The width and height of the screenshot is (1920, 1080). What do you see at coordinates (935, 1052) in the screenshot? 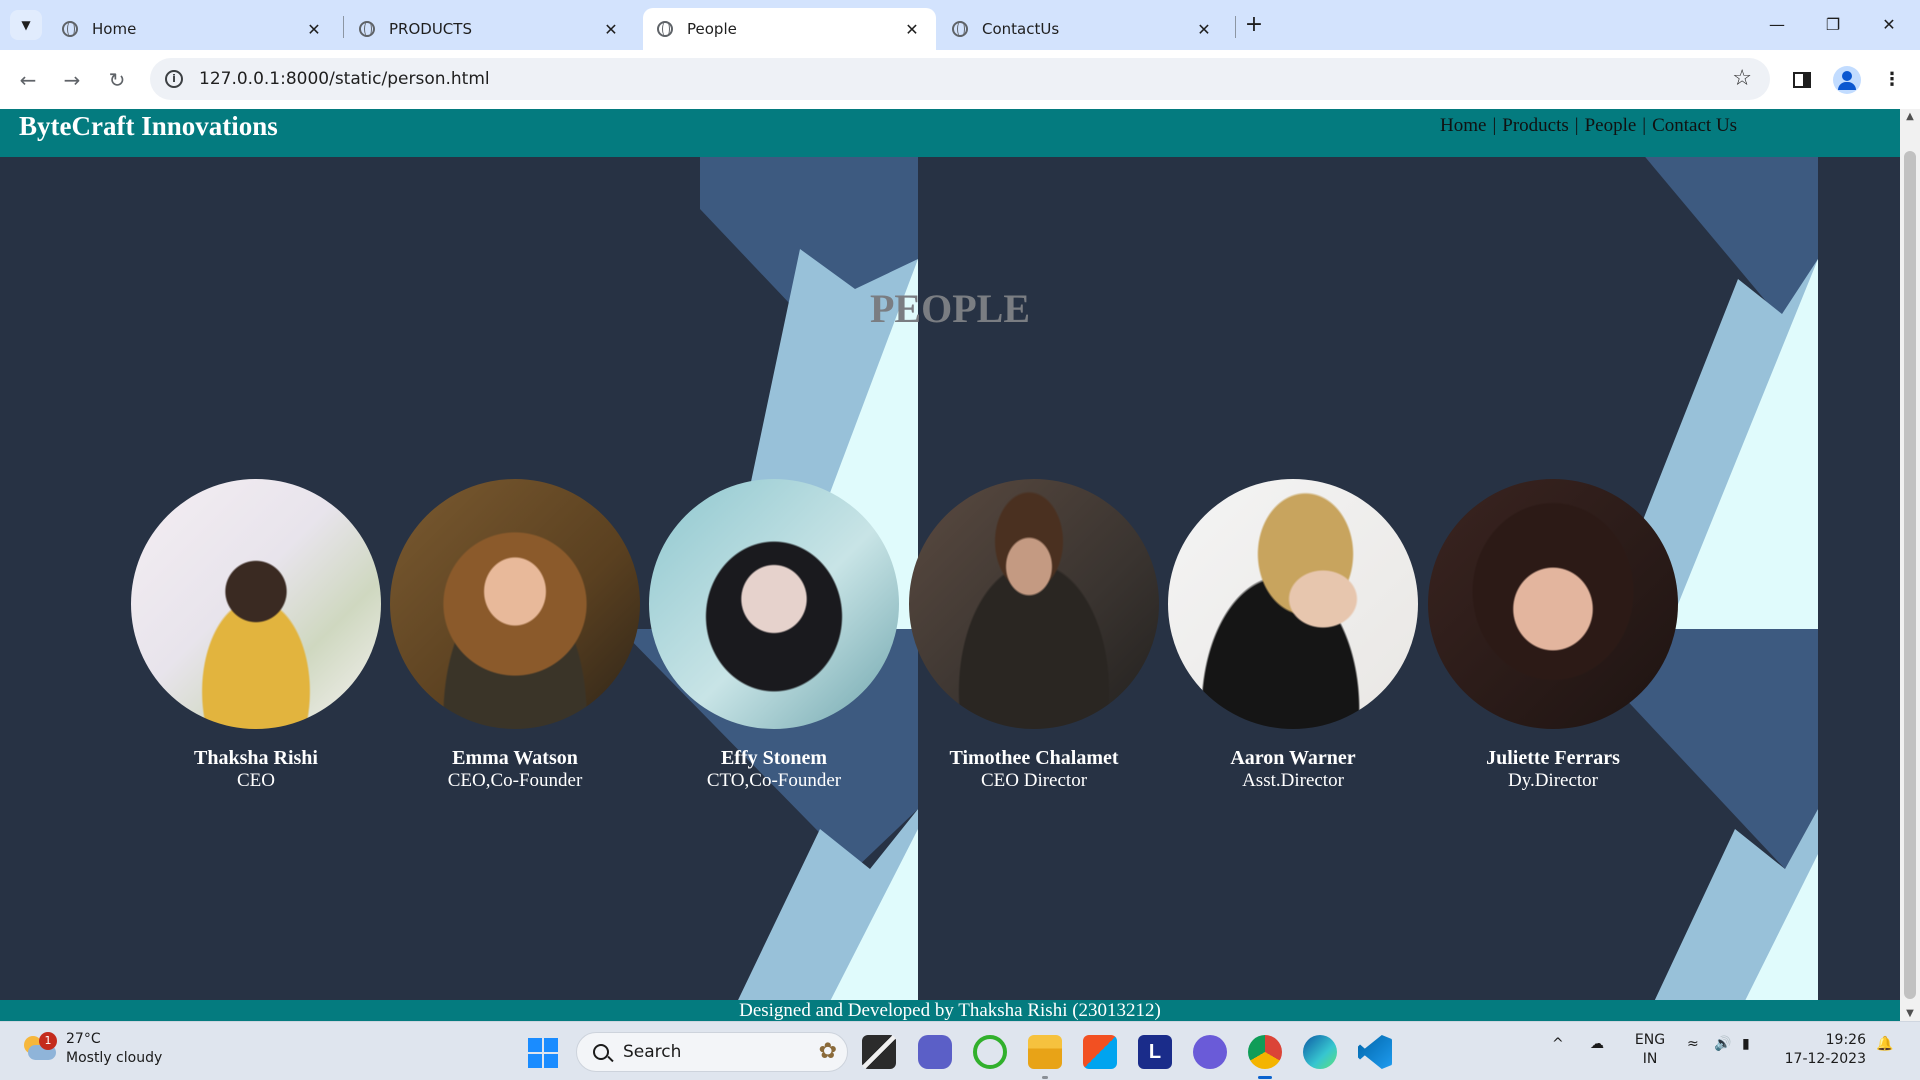
I see `teams-chat-icon` at bounding box center [935, 1052].